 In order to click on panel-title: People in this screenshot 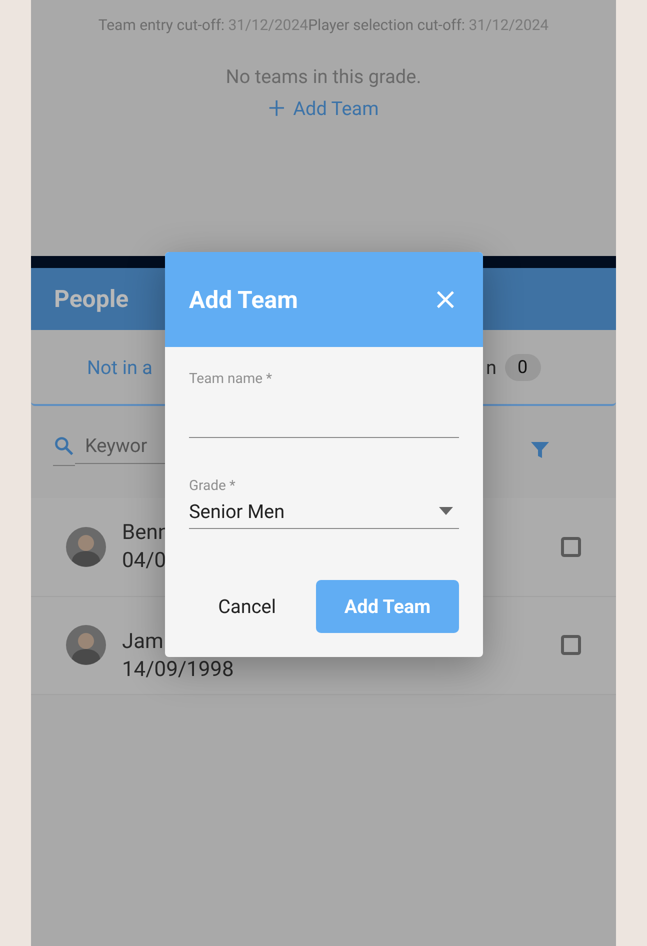, I will do `click(91, 299)`.